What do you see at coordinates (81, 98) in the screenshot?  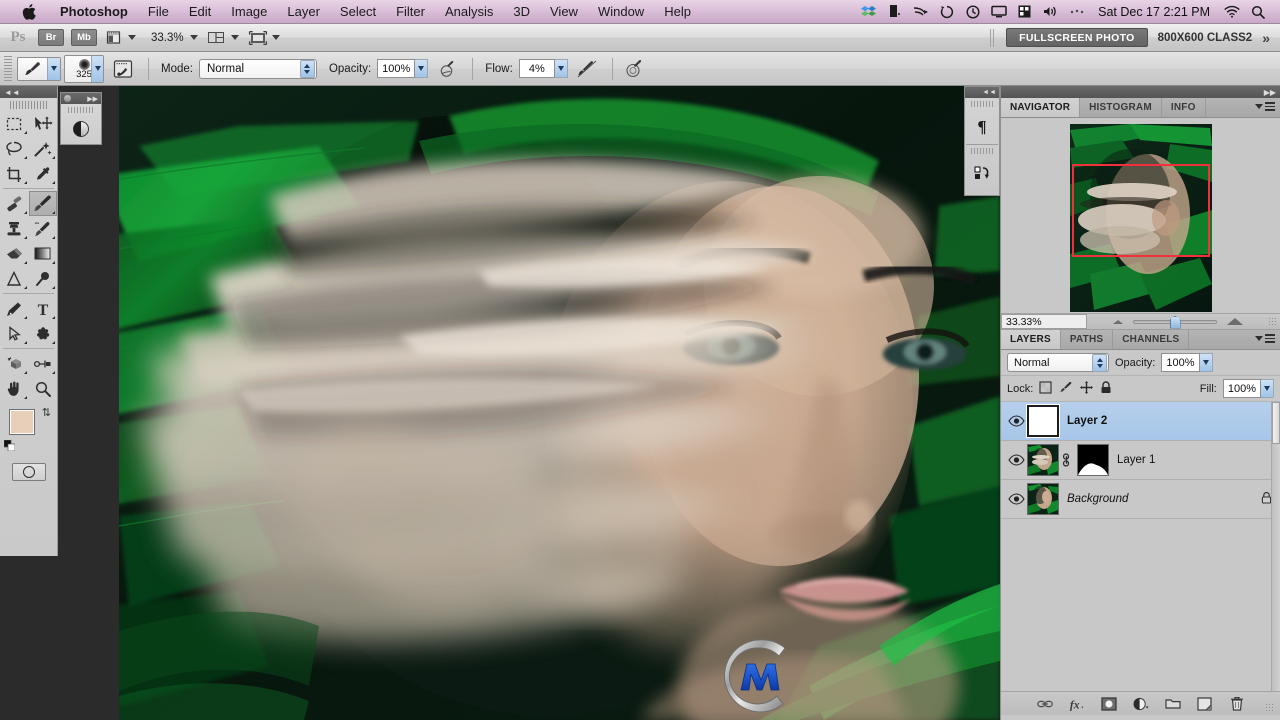 I see `mini-dock-titlebar: ▶▶` at bounding box center [81, 98].